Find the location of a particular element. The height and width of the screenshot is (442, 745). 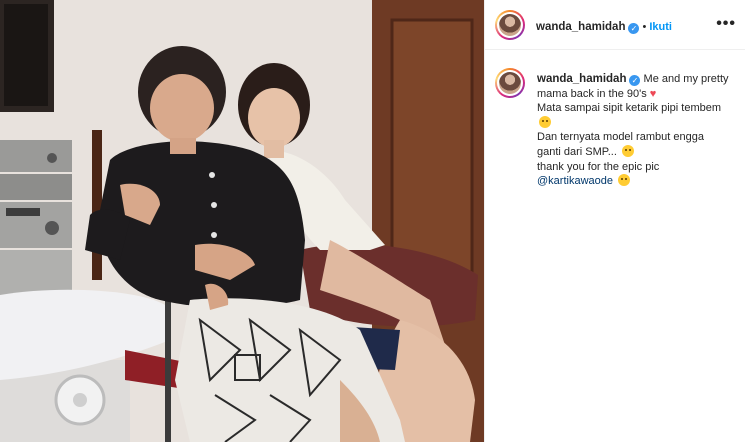

caption-line-5: Dan ternyata model rambut engga is located at coordinates (620, 137).